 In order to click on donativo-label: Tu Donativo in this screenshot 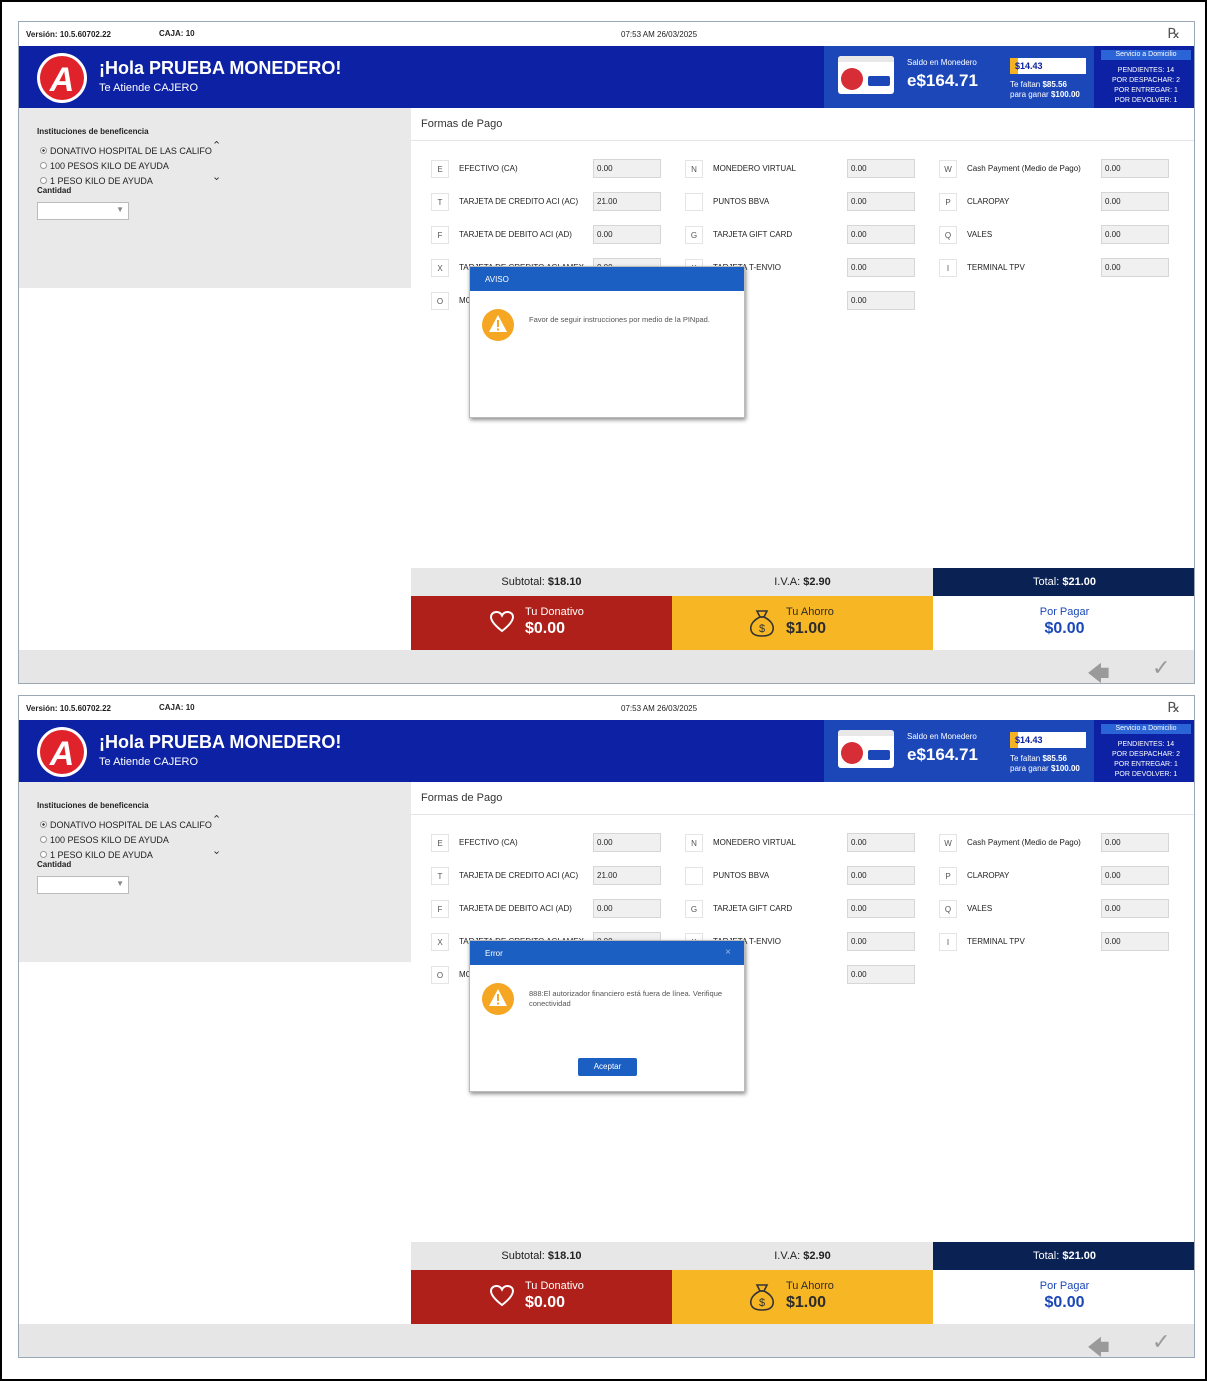, I will do `click(554, 612)`.